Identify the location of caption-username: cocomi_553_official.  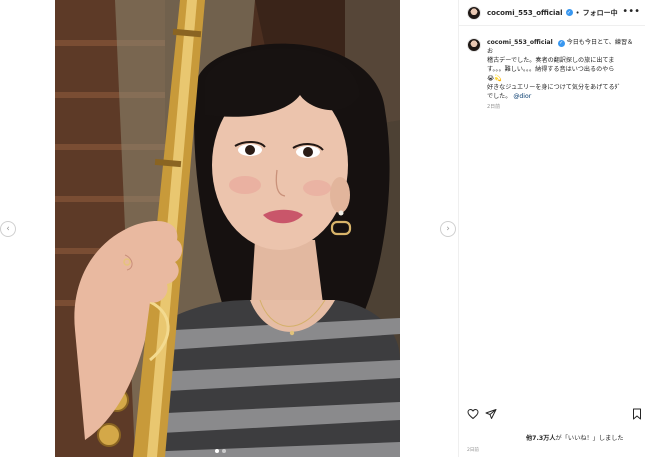
(520, 42).